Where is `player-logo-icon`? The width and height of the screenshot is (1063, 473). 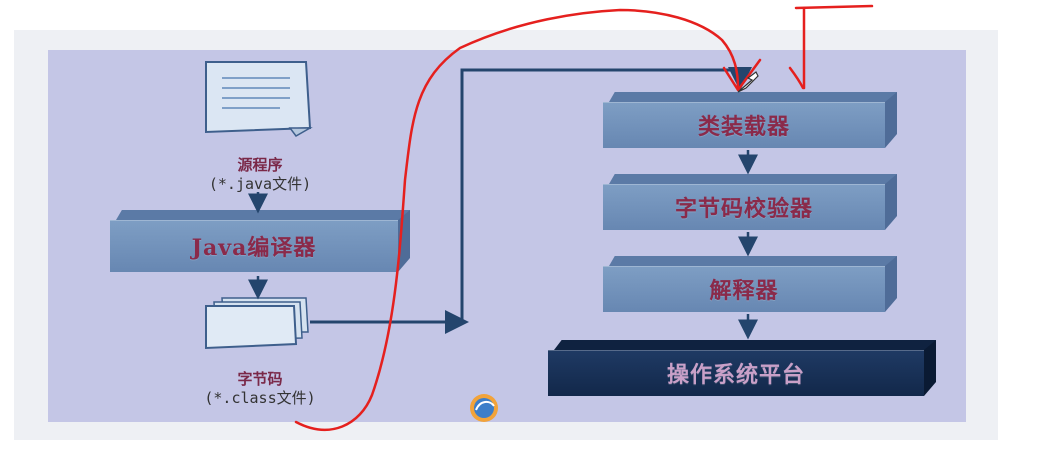
player-logo-icon is located at coordinates (484, 408).